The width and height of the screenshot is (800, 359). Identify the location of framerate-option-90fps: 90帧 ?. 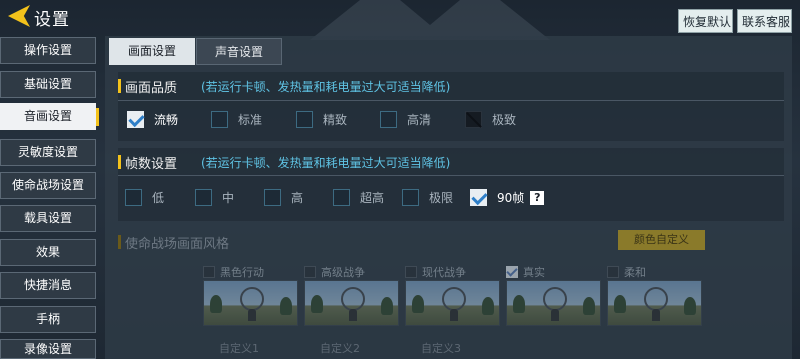
(507, 197).